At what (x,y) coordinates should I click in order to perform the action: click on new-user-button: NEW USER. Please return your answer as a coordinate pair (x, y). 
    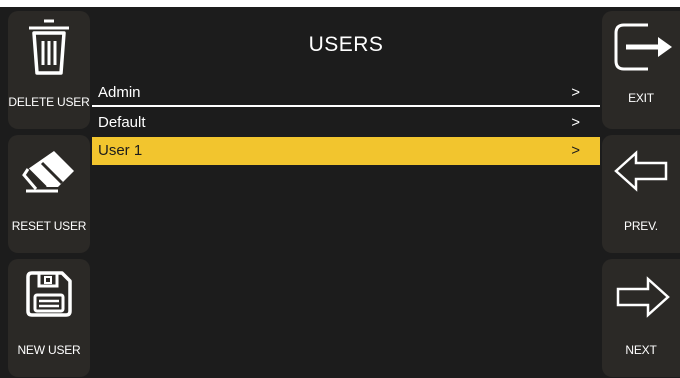
    Looking at the image, I should click on (49, 318).